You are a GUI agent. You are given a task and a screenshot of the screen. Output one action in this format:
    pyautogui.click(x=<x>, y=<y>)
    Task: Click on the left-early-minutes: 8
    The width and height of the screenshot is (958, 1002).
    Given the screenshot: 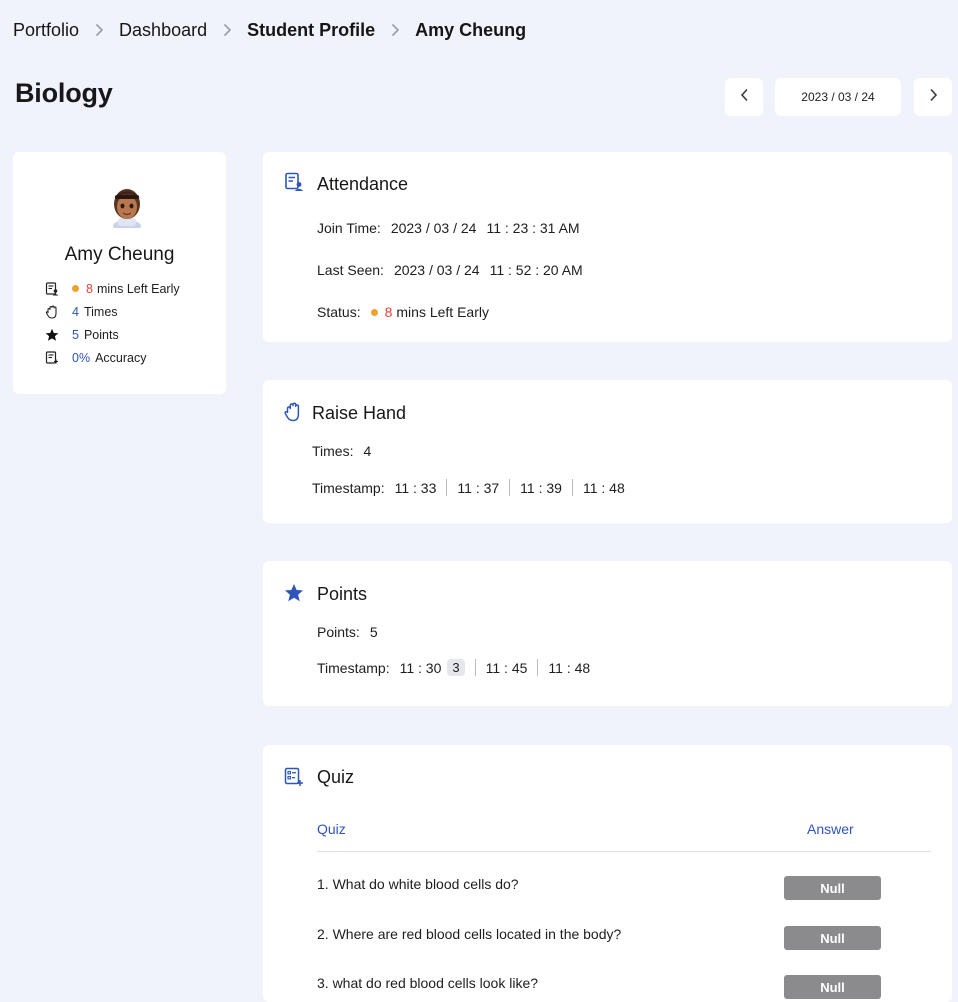 What is the action you would take?
    pyautogui.click(x=89, y=288)
    